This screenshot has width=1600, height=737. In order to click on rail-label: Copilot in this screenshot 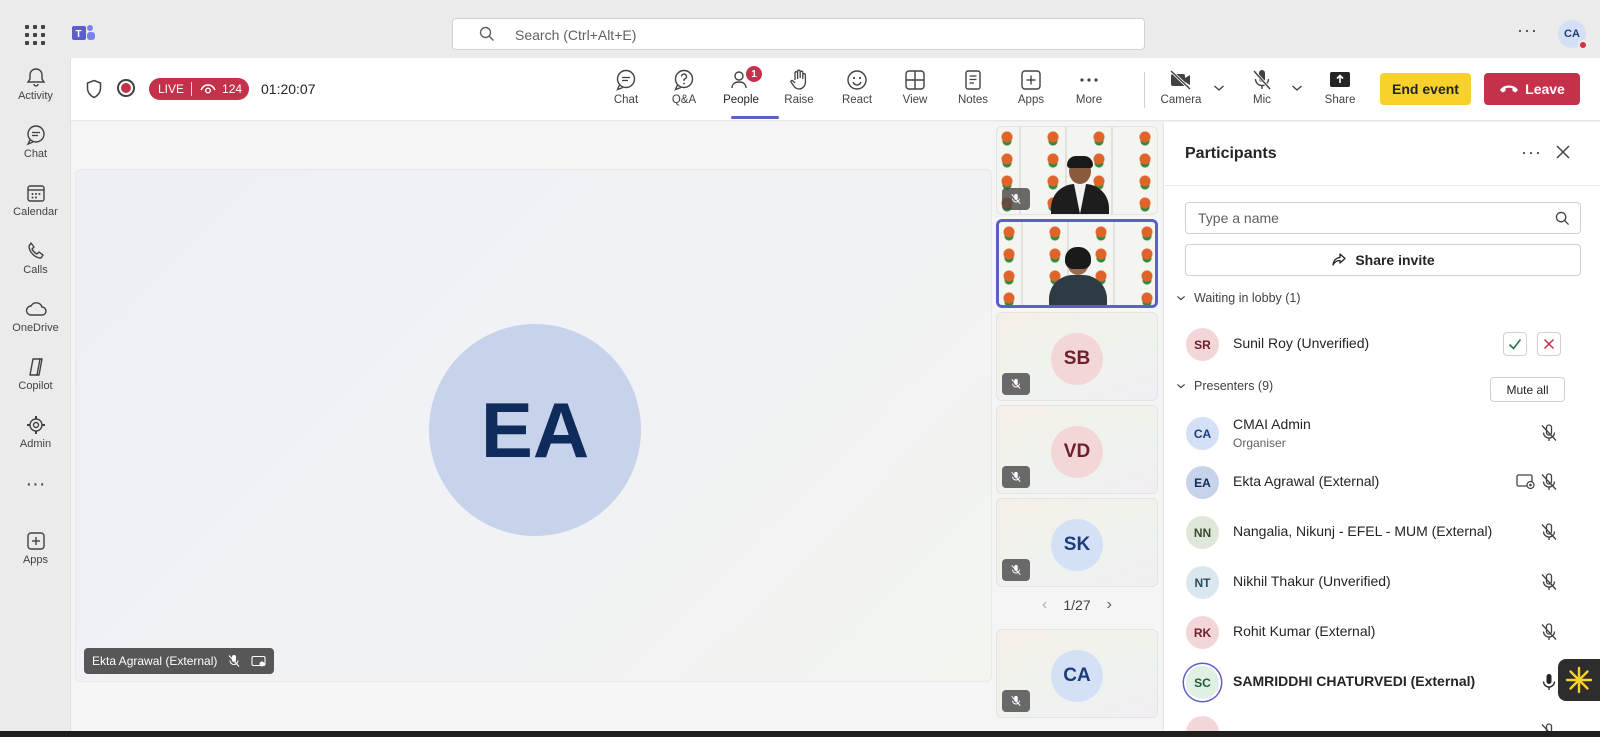, I will do `click(35, 386)`.